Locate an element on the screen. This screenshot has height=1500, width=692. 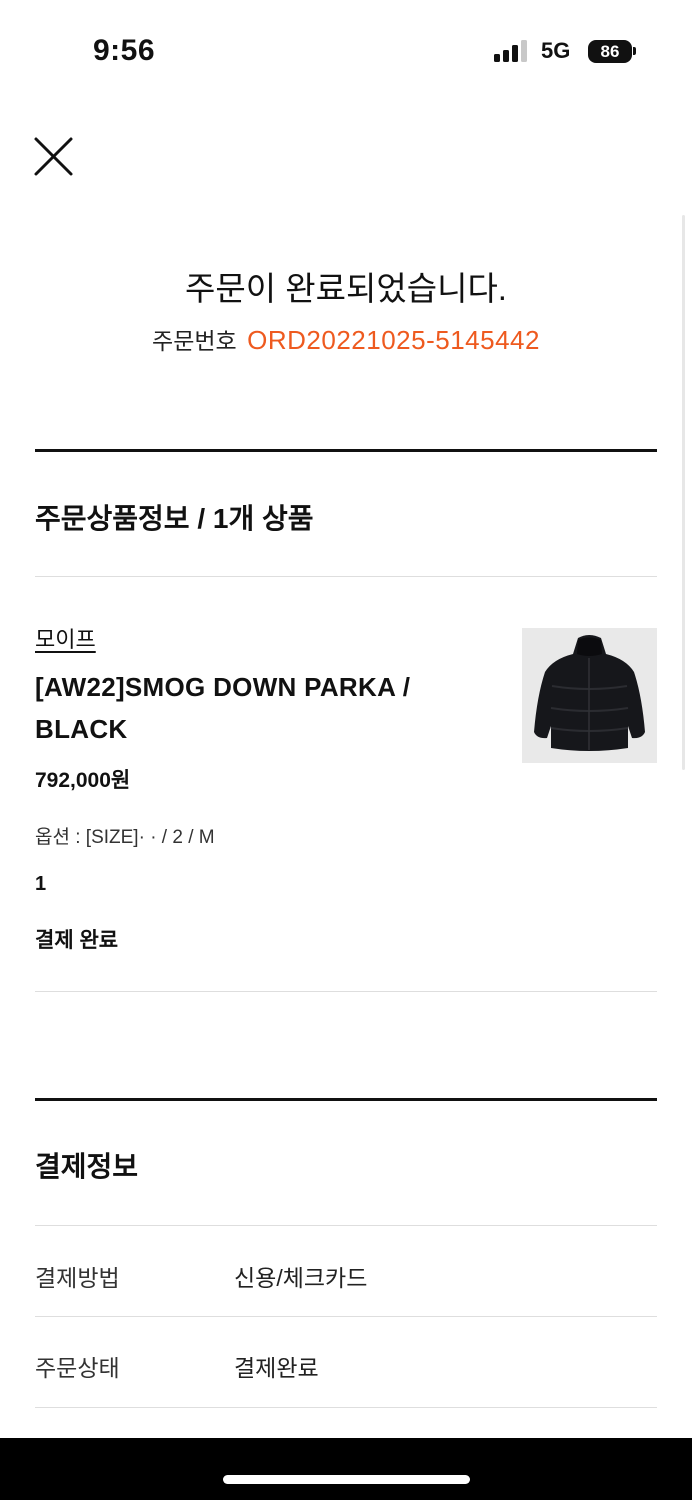
order-number: ORD20221025-5145442 is located at coordinates (393, 340).